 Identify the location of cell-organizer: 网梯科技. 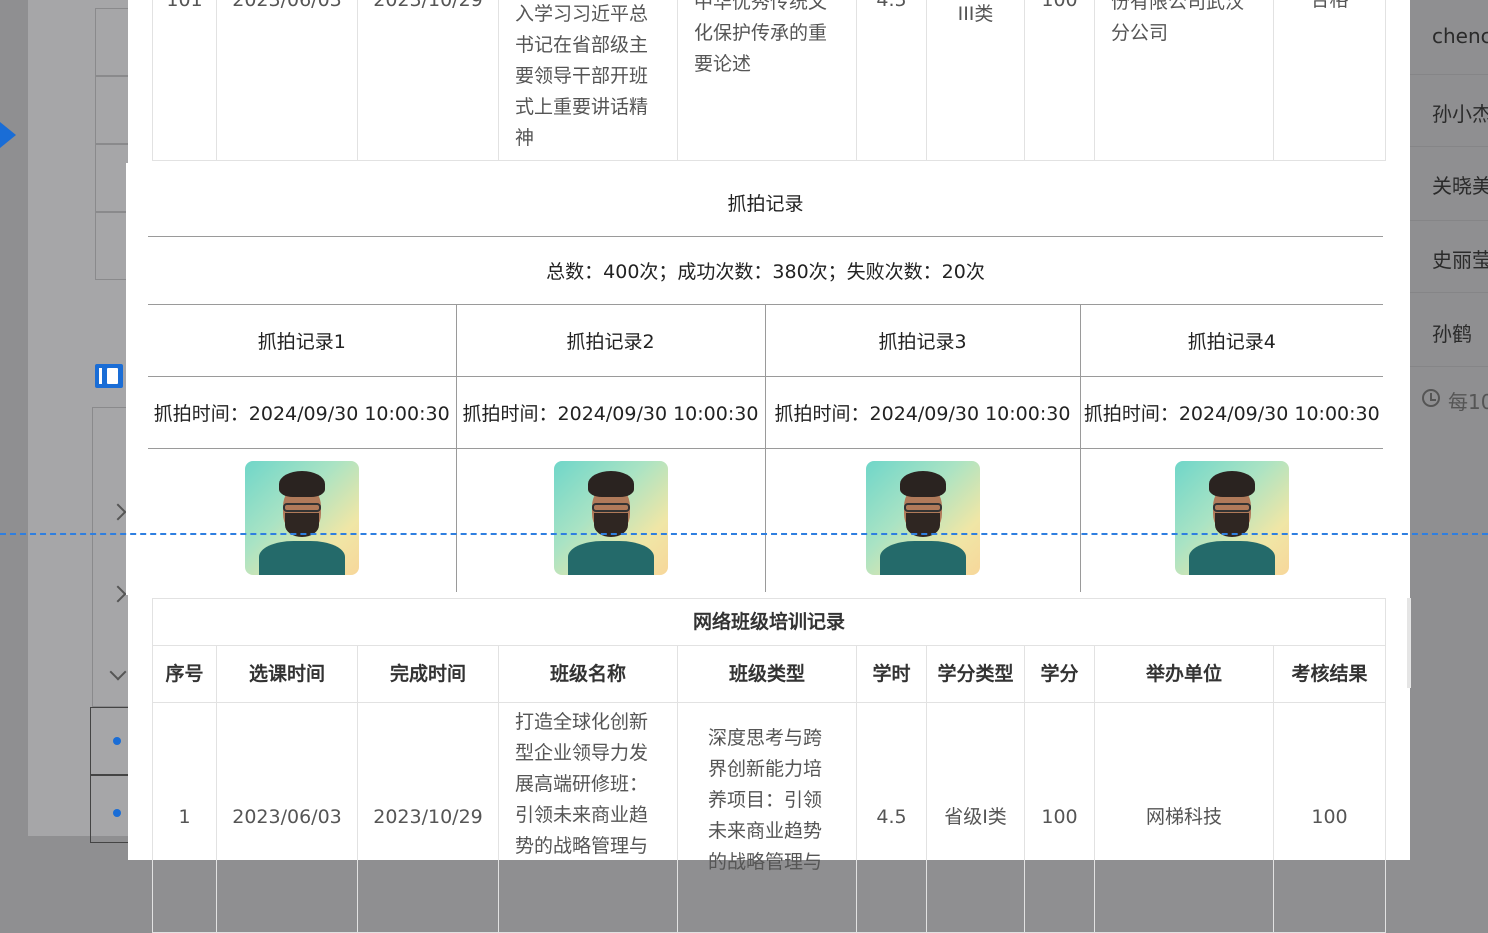
(1184, 817).